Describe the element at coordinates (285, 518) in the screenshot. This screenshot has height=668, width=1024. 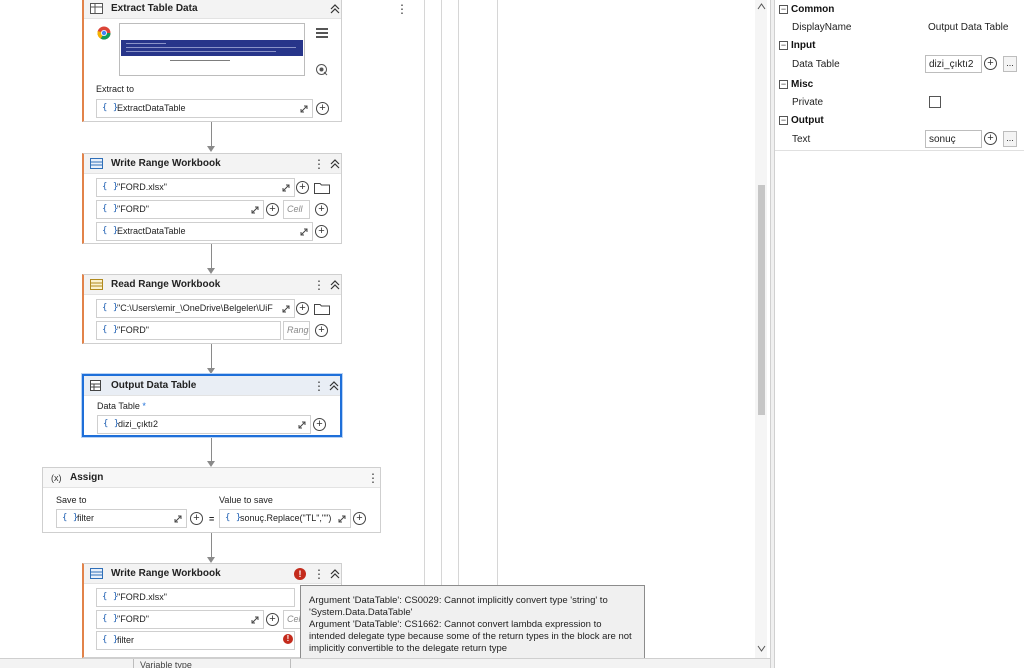
I see `value-to-save-field: { } sonuç.Replace("TL","")` at that location.